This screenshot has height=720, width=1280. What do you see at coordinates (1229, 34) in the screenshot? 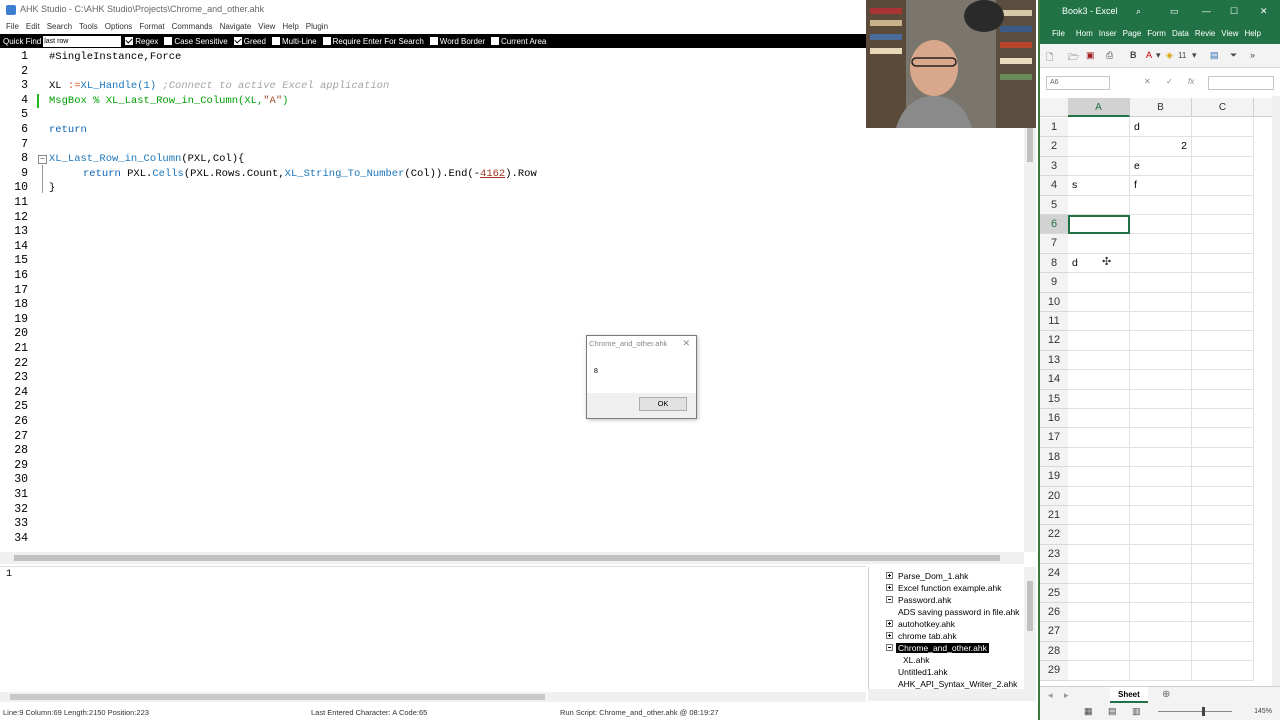
I see `ribbon-tab: View` at bounding box center [1229, 34].